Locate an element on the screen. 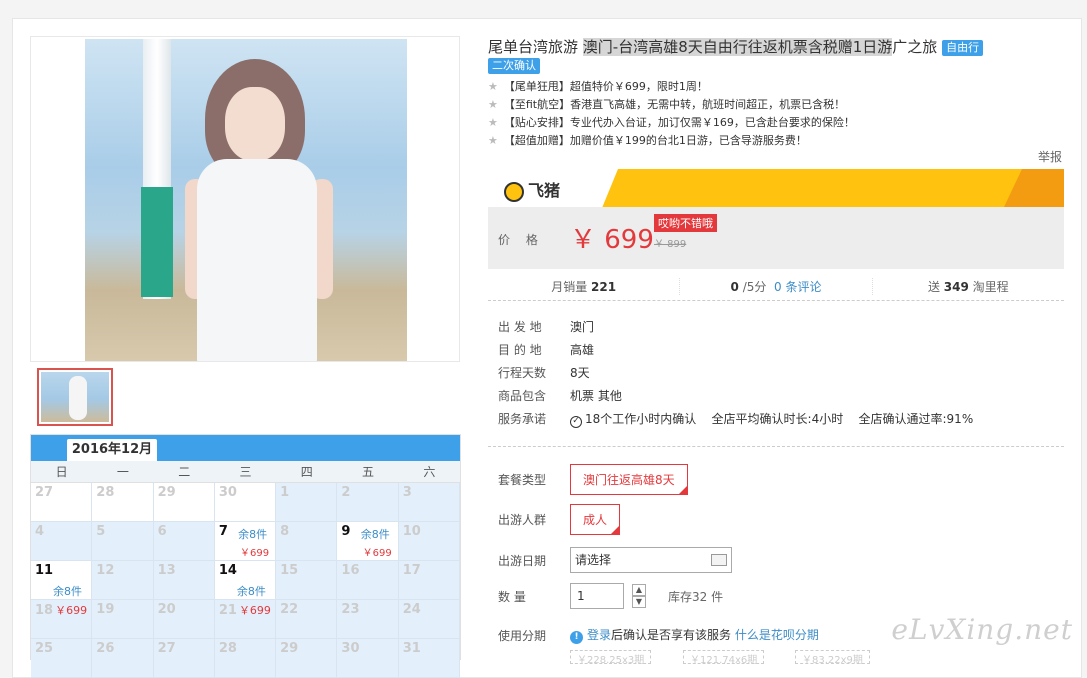 The image size is (1087, 678). calendar-day: 15 is located at coordinates (306, 580).